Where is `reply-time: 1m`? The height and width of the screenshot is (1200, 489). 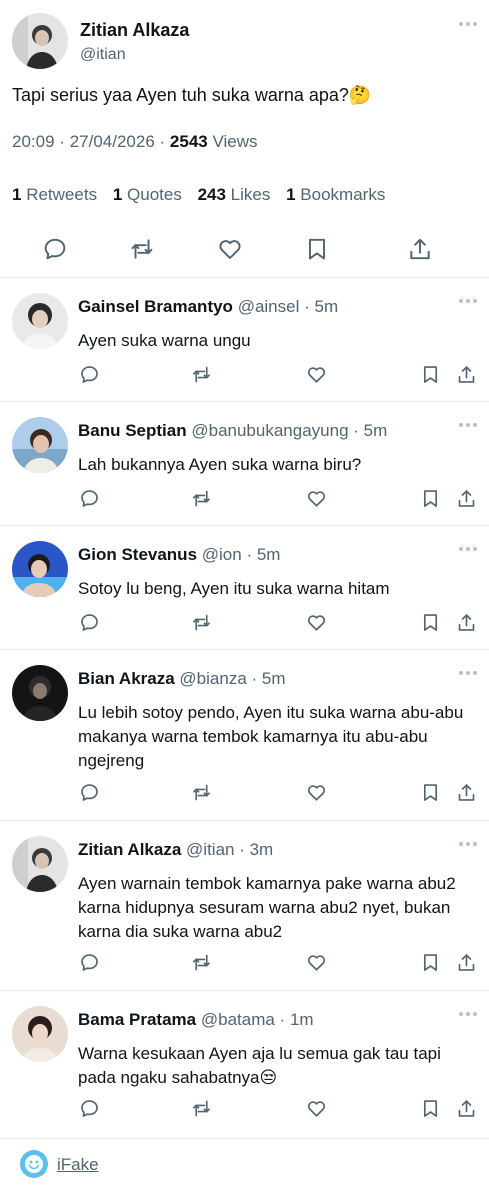
reply-time: 1m is located at coordinates (302, 1019).